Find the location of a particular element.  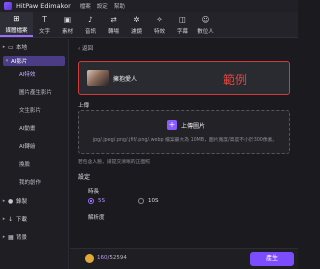

sidebar-item-local: ▸ ▭ 本地 is located at coordinates (34, 47).